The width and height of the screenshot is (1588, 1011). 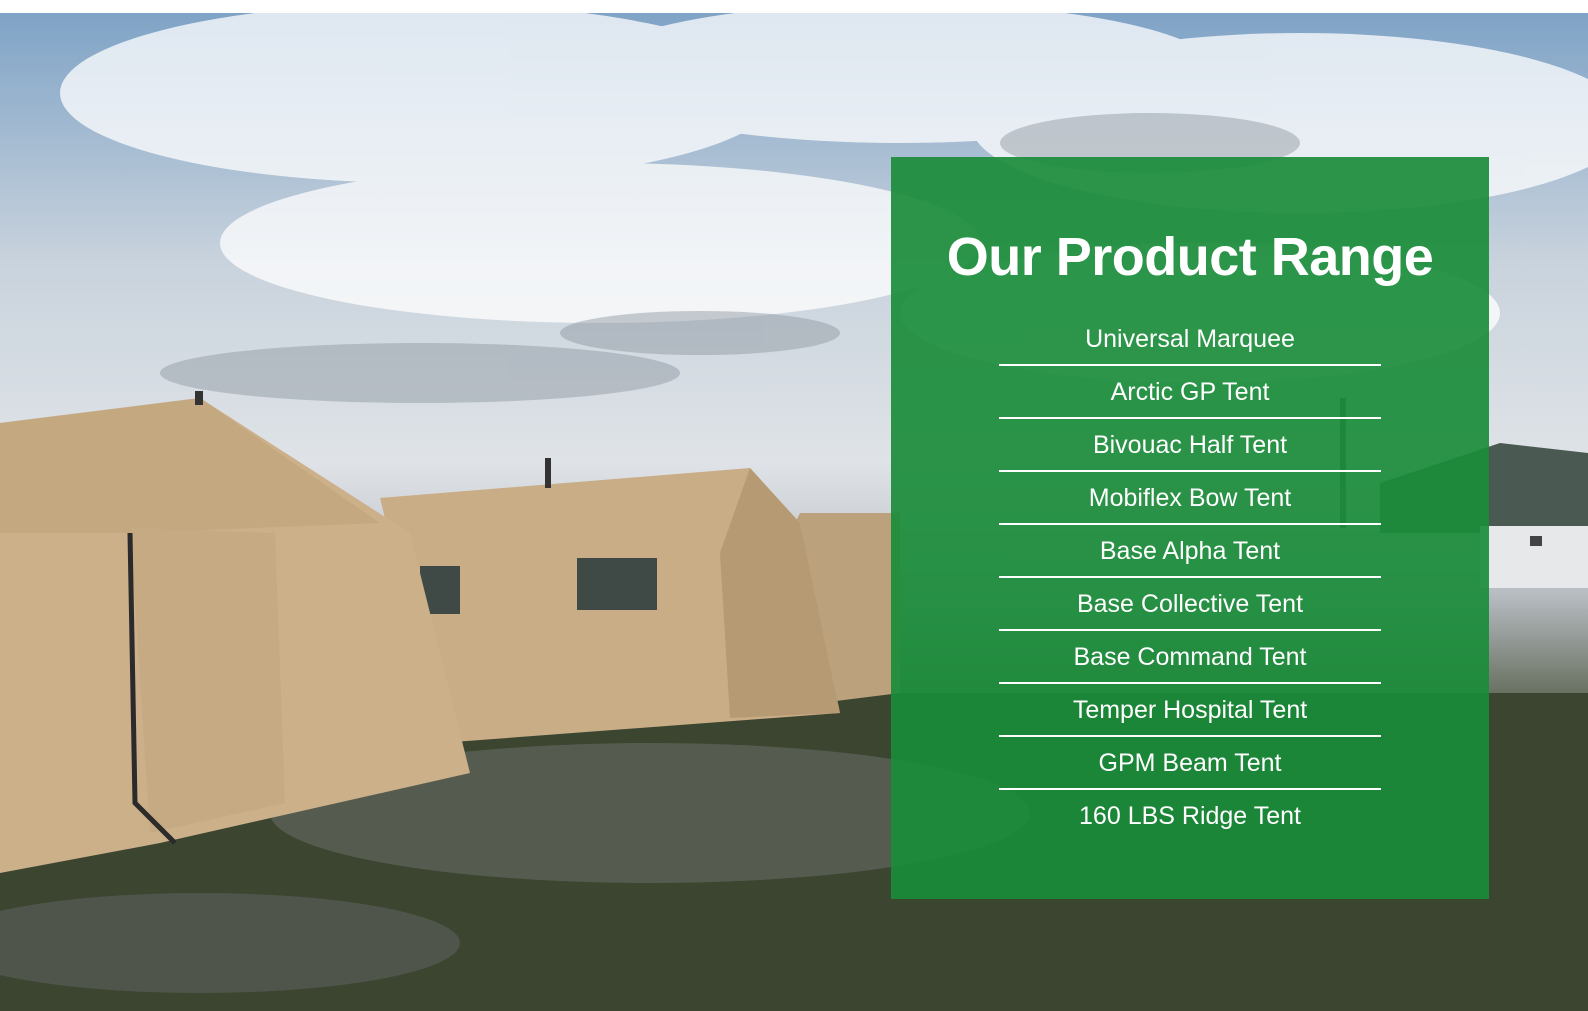 I want to click on product-item-base-command-tent: Base Command Tent, so click(x=1190, y=658).